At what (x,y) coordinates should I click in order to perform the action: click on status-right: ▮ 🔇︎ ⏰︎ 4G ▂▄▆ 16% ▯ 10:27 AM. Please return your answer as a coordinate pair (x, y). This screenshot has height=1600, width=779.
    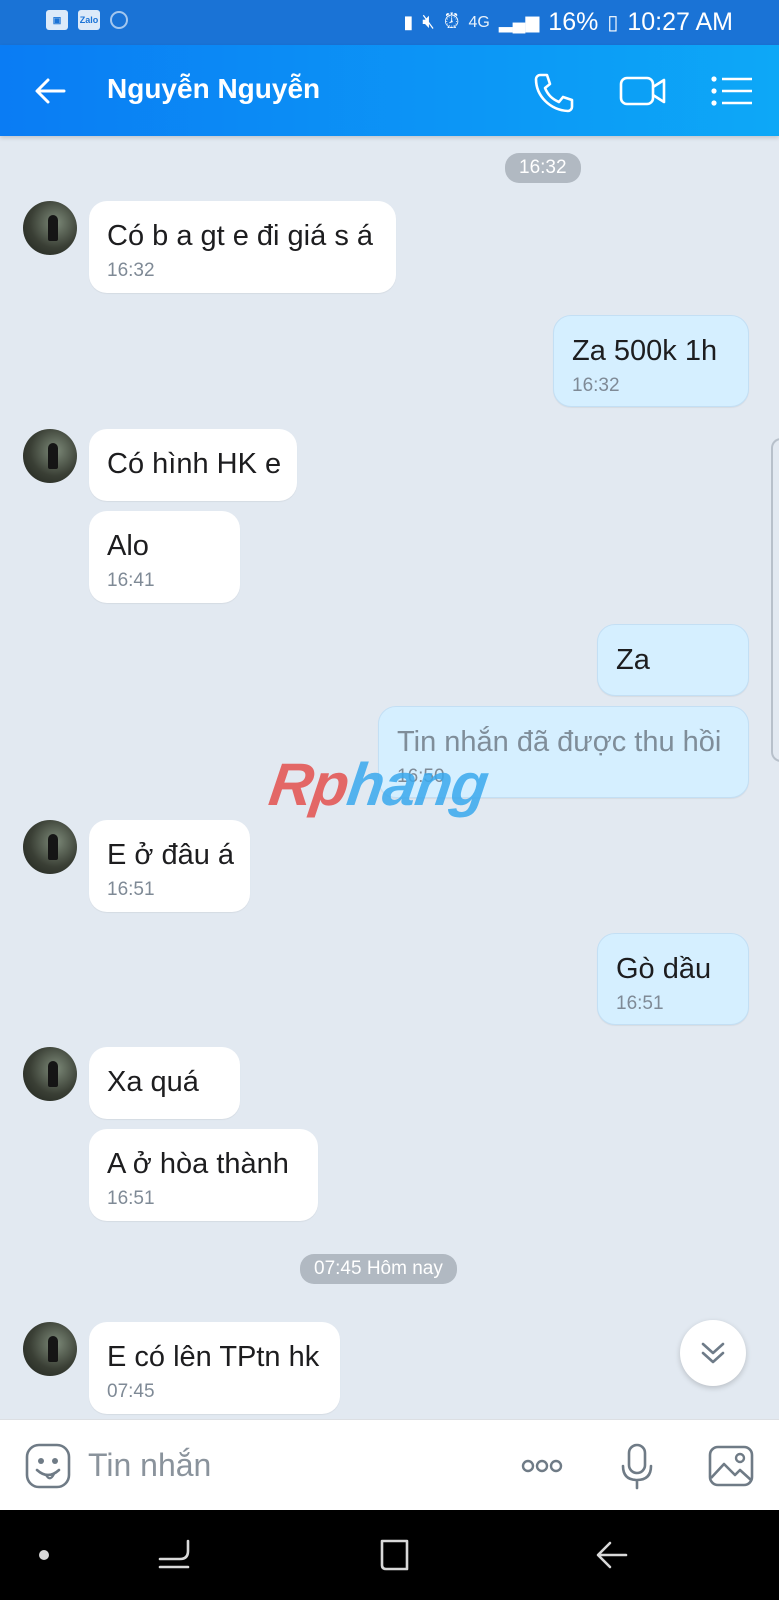
    Looking at the image, I should click on (568, 22).